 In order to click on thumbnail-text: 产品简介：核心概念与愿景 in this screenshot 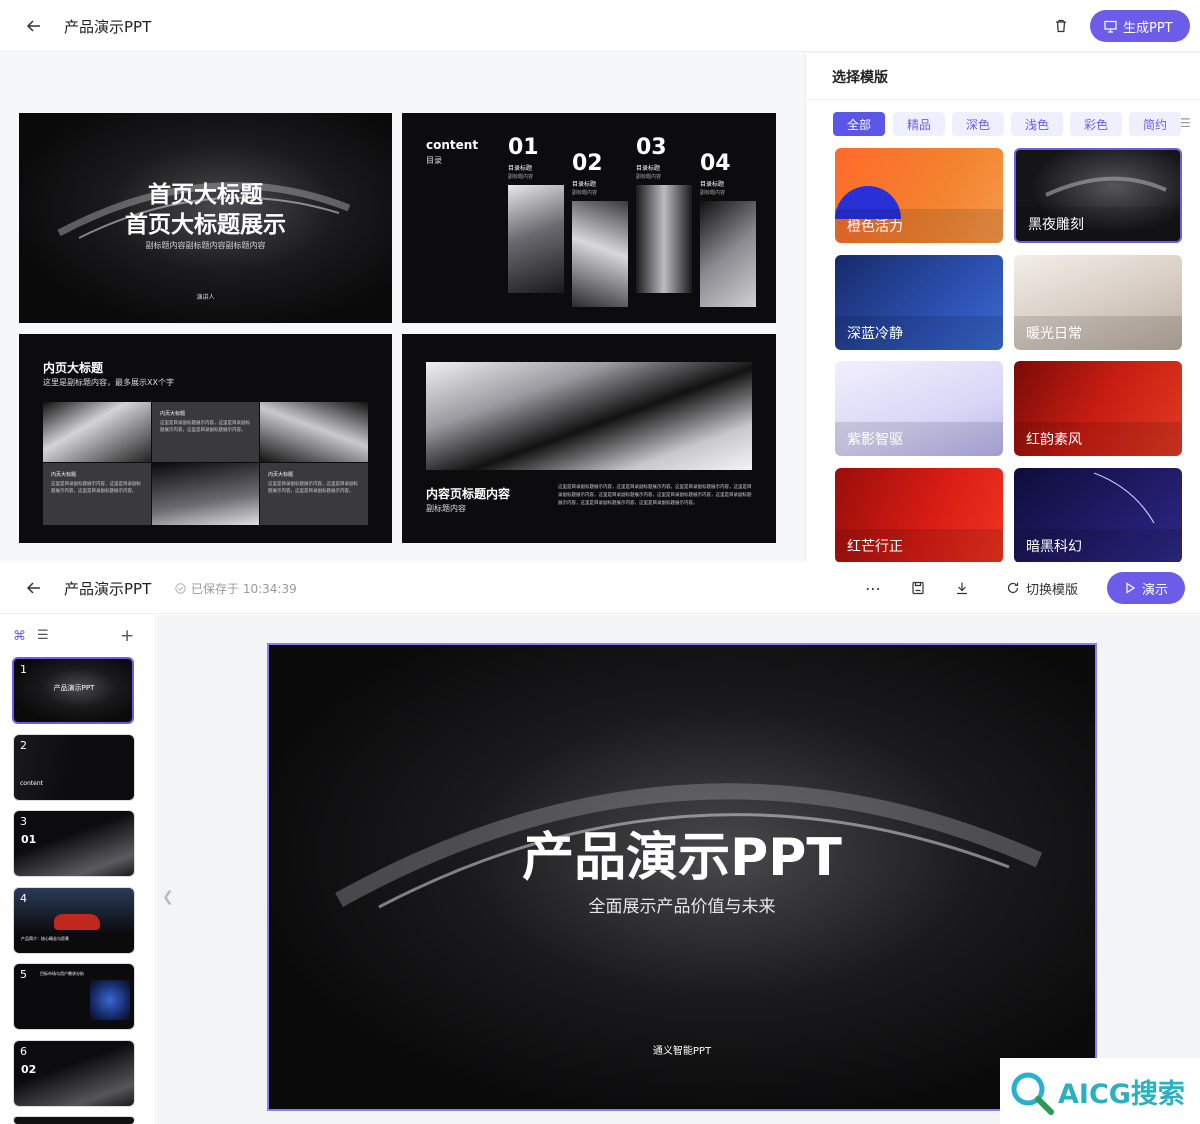, I will do `click(45, 938)`.